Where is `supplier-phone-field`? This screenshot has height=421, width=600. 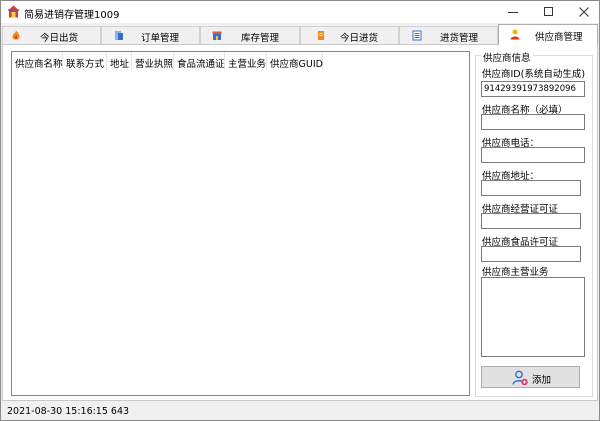
supplier-phone-field is located at coordinates (533, 155).